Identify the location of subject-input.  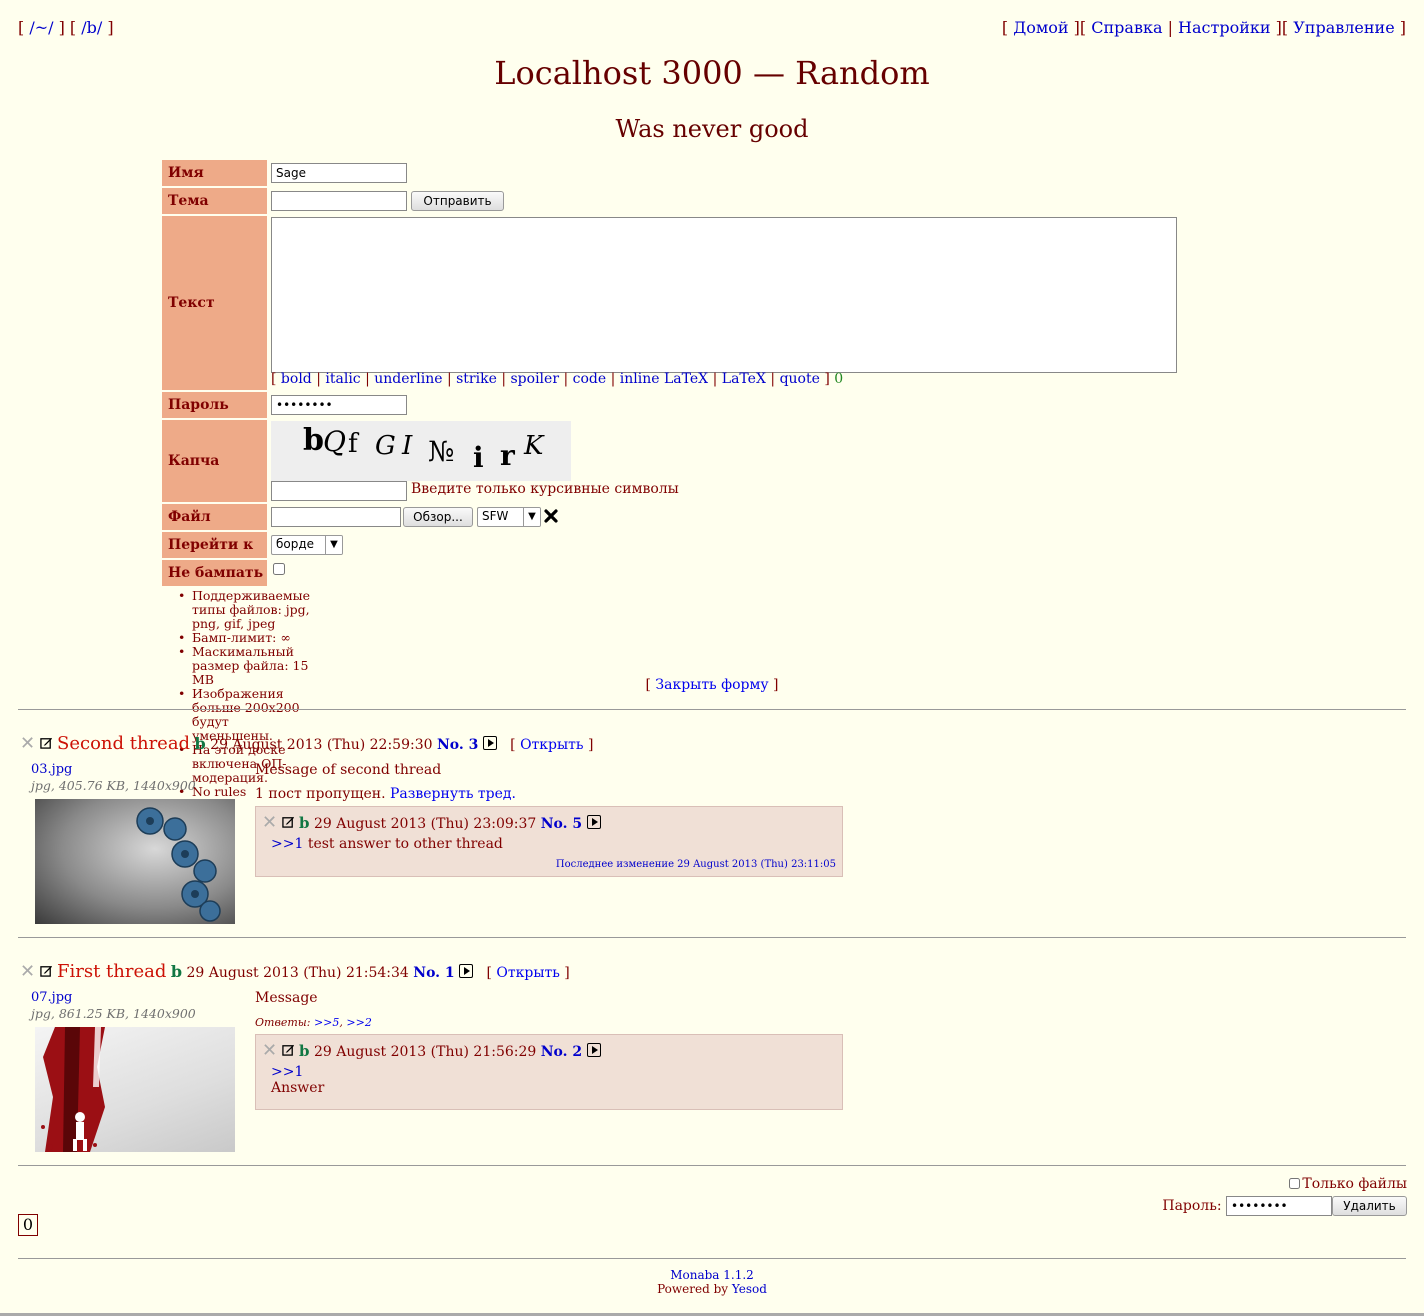
(339, 201).